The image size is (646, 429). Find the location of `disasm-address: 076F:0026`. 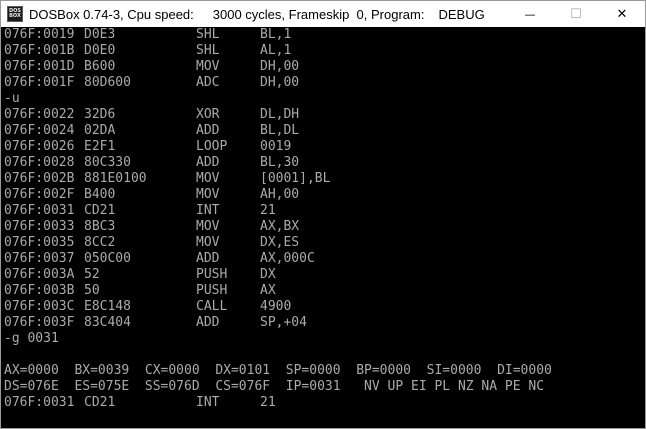

disasm-address: 076F:0026 is located at coordinates (39, 146).